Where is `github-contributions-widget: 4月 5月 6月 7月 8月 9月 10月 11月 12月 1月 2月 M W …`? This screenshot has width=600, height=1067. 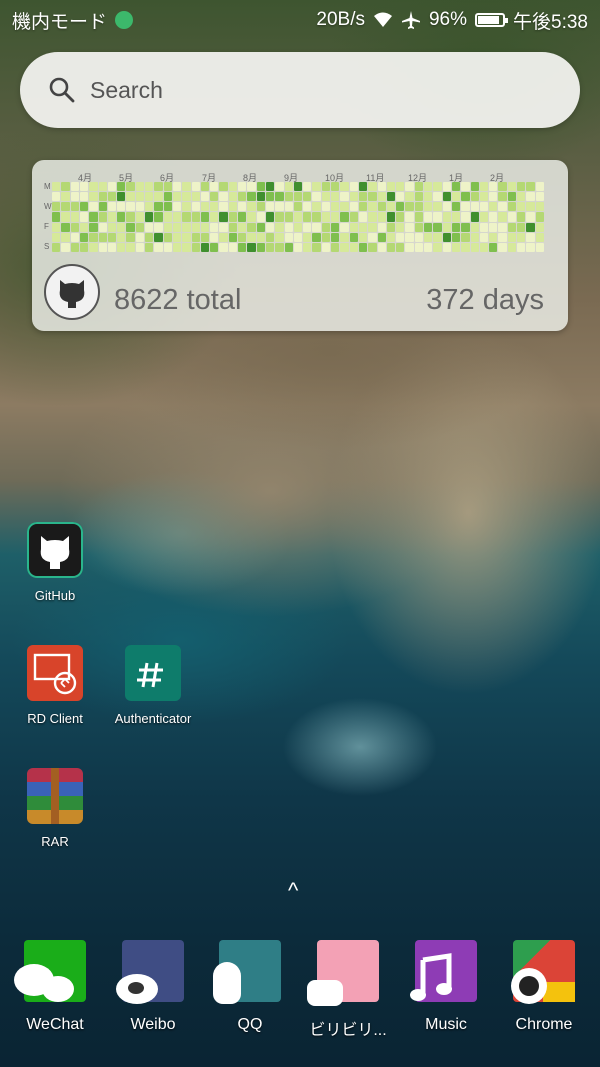 github-contributions-widget: 4月 5月 6月 7月 8月 9月 10月 11月 12月 1月 2月 M W … is located at coordinates (300, 245).